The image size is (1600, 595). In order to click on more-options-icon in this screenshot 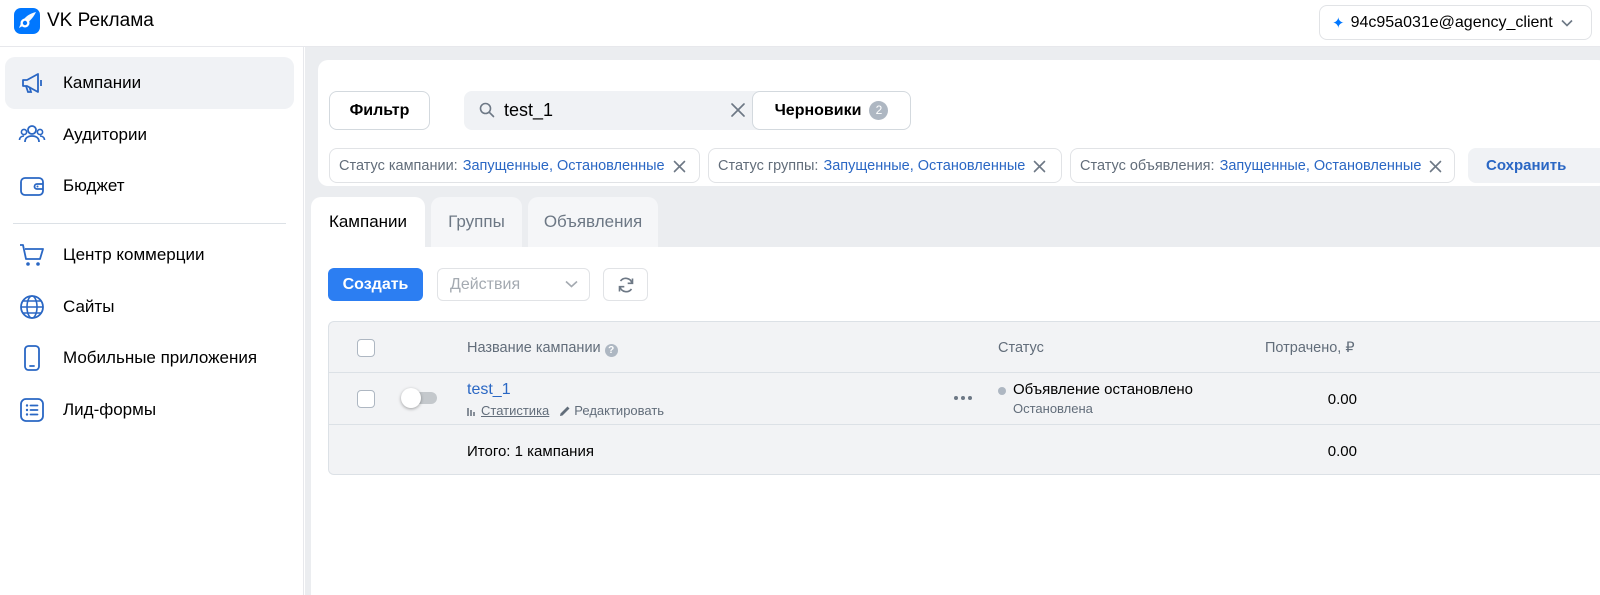, I will do `click(963, 398)`.